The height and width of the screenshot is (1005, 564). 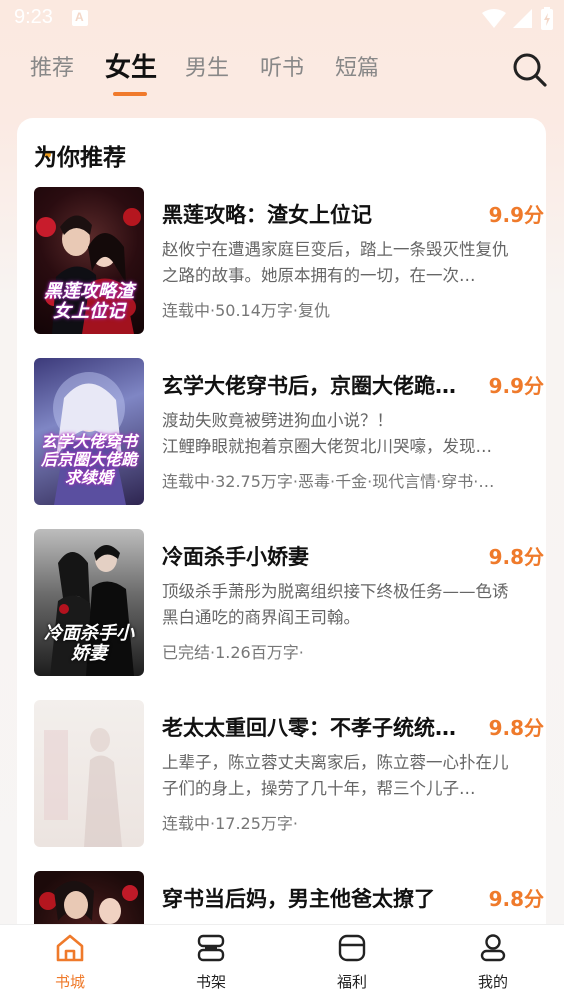 What do you see at coordinates (492, 982) in the screenshot?
I see `nav-label: 我的` at bounding box center [492, 982].